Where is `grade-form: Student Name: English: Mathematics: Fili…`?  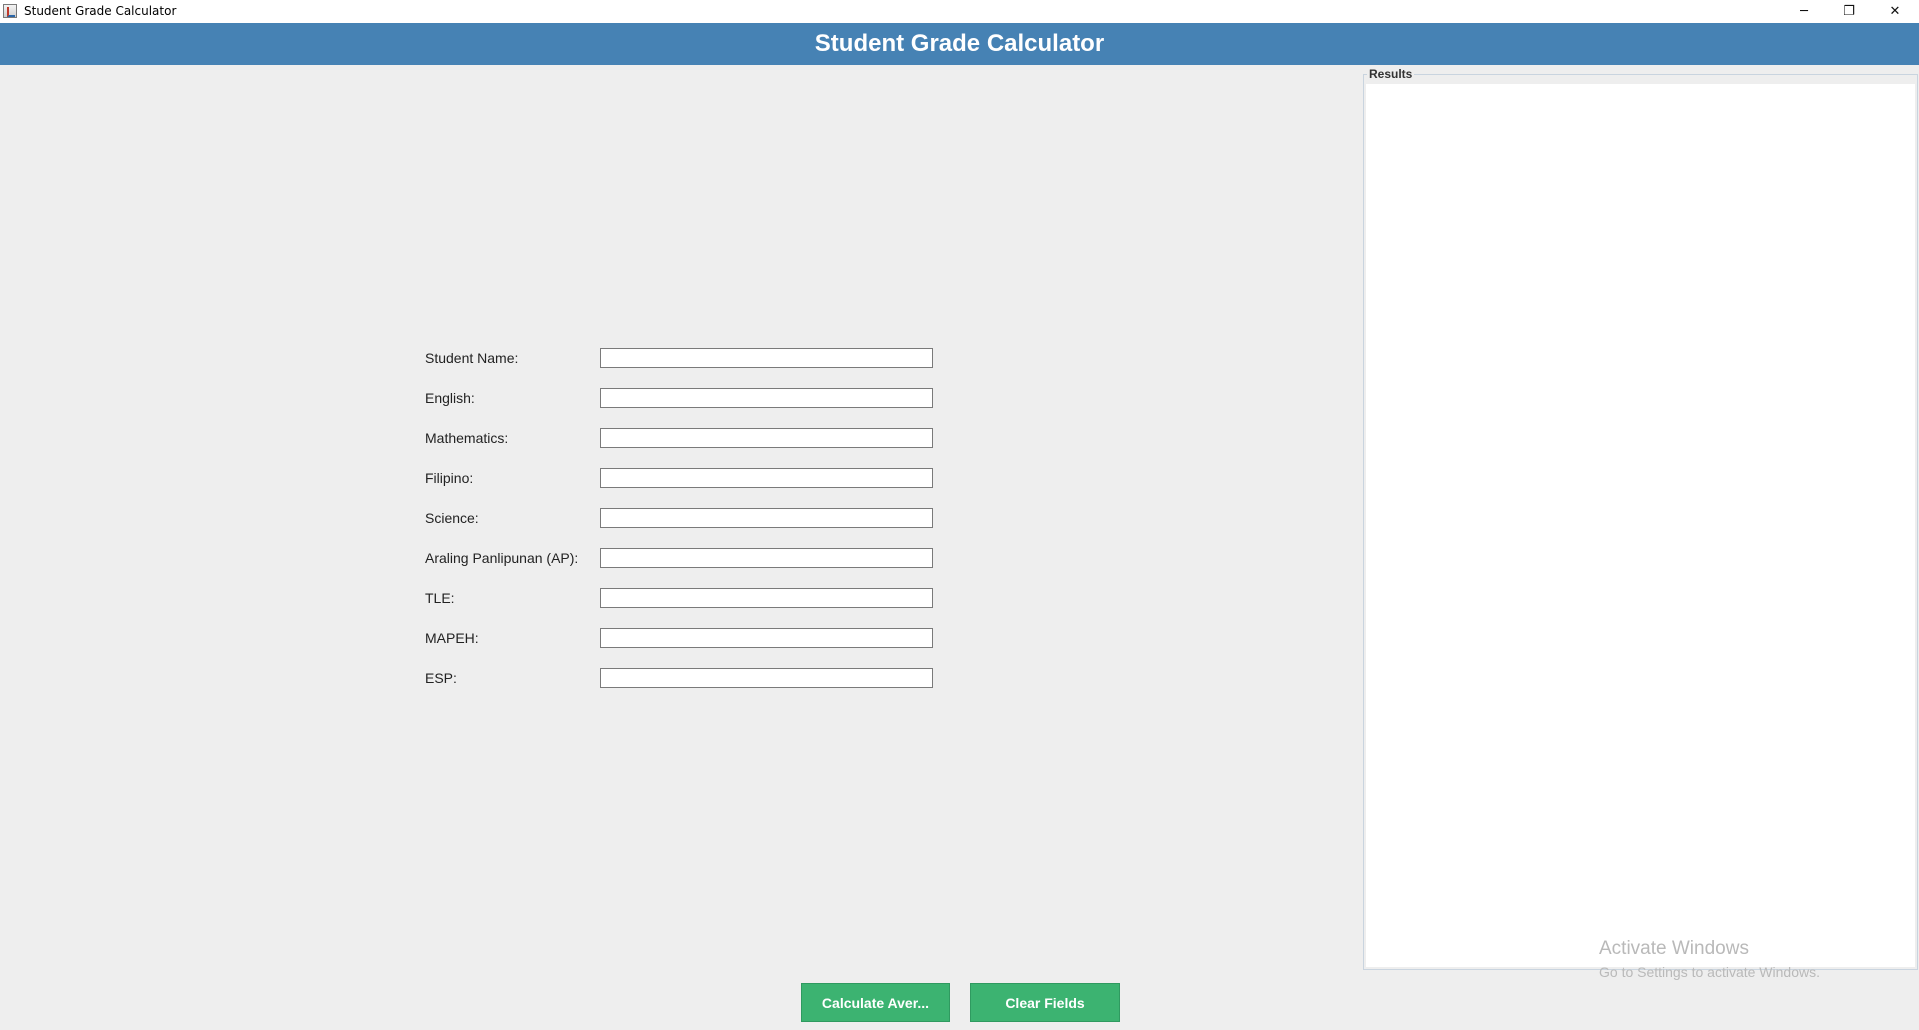
grade-form: Student Name: English: Mathematics: Fili… is located at coordinates (695, 524).